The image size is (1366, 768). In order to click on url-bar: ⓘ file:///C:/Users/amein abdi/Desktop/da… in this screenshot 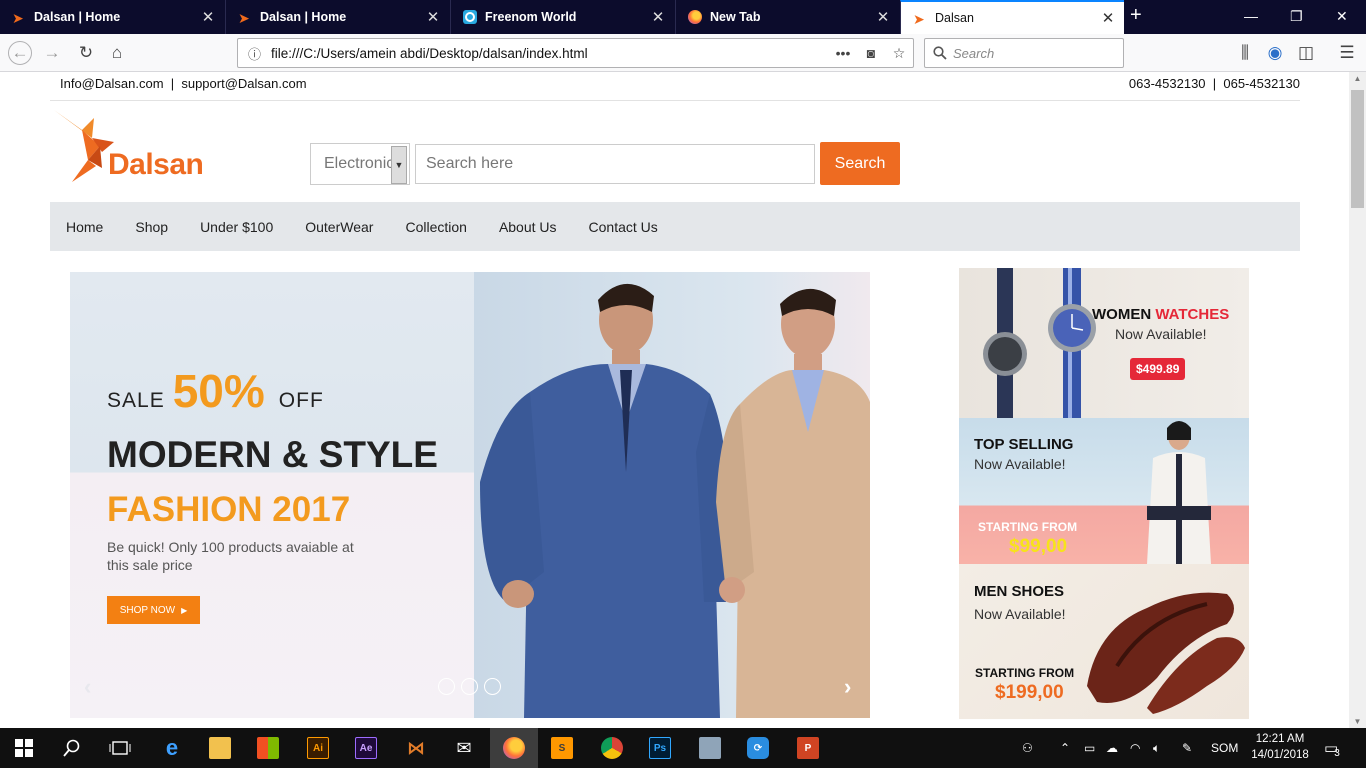, I will do `click(575, 53)`.